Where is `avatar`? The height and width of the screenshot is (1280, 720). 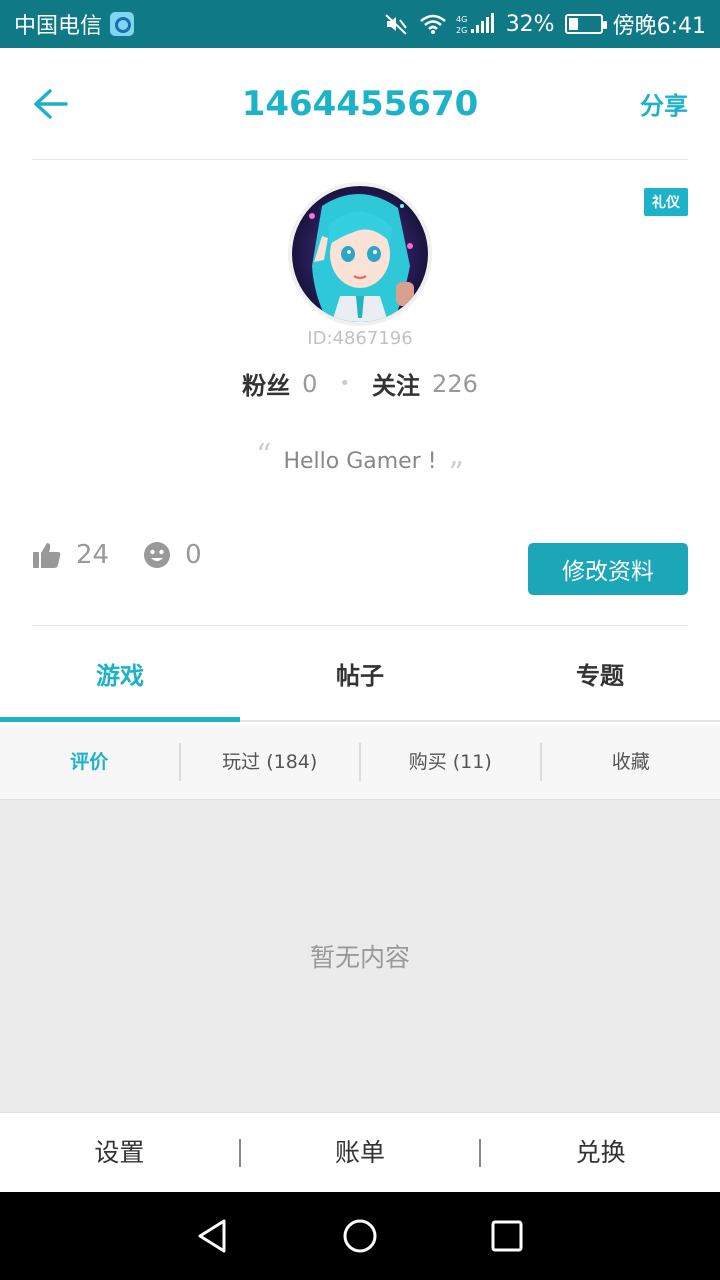
avatar is located at coordinates (360, 254).